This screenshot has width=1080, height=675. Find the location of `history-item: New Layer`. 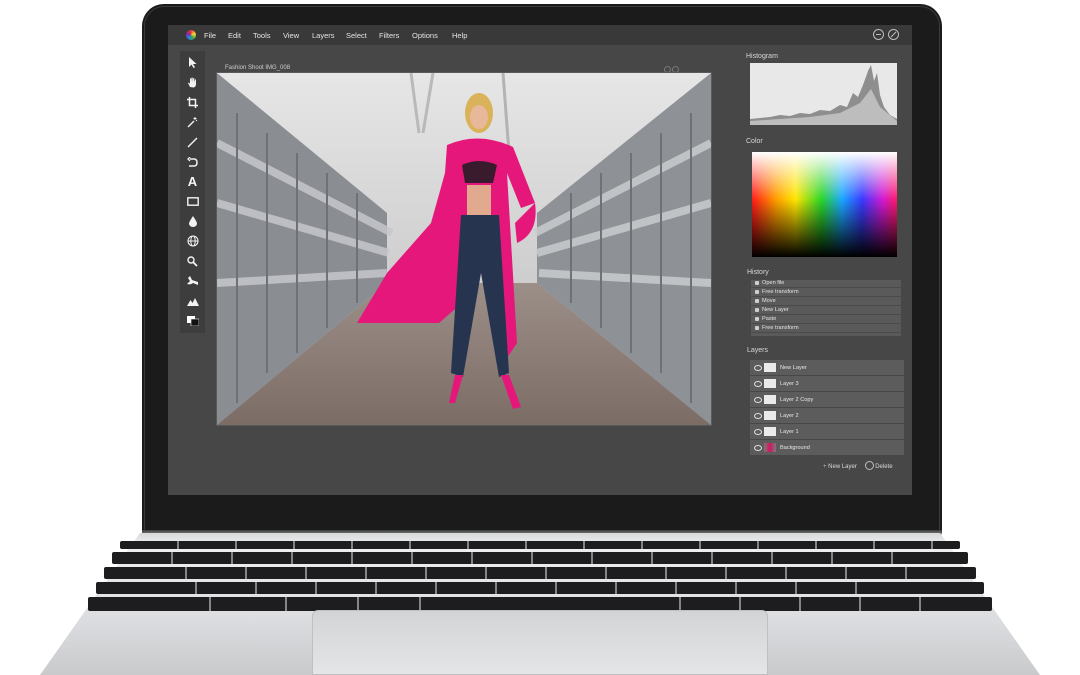

history-item: New Layer is located at coordinates (826, 311).